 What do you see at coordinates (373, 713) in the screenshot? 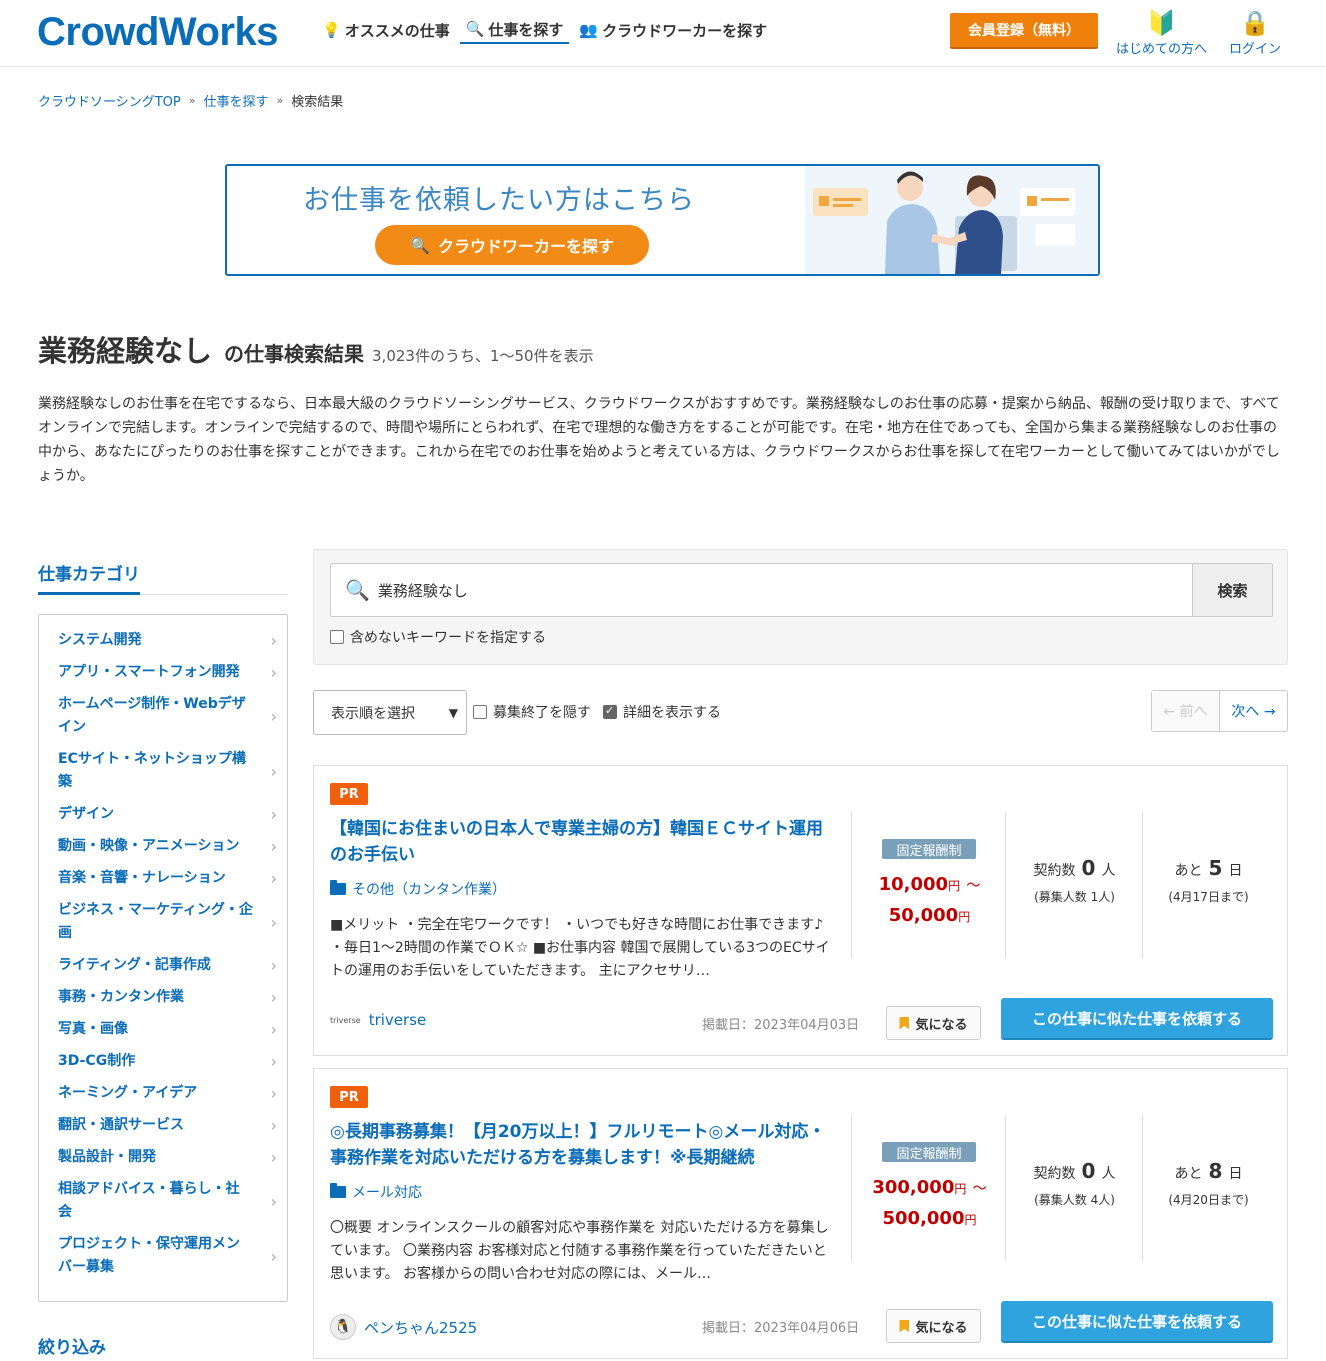
I see `sort-select-value: 表示順を選択` at bounding box center [373, 713].